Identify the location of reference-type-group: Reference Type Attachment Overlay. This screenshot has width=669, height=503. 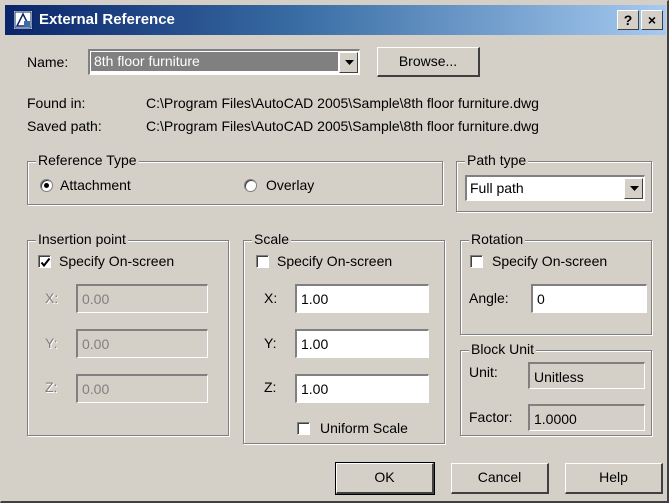
(235, 178).